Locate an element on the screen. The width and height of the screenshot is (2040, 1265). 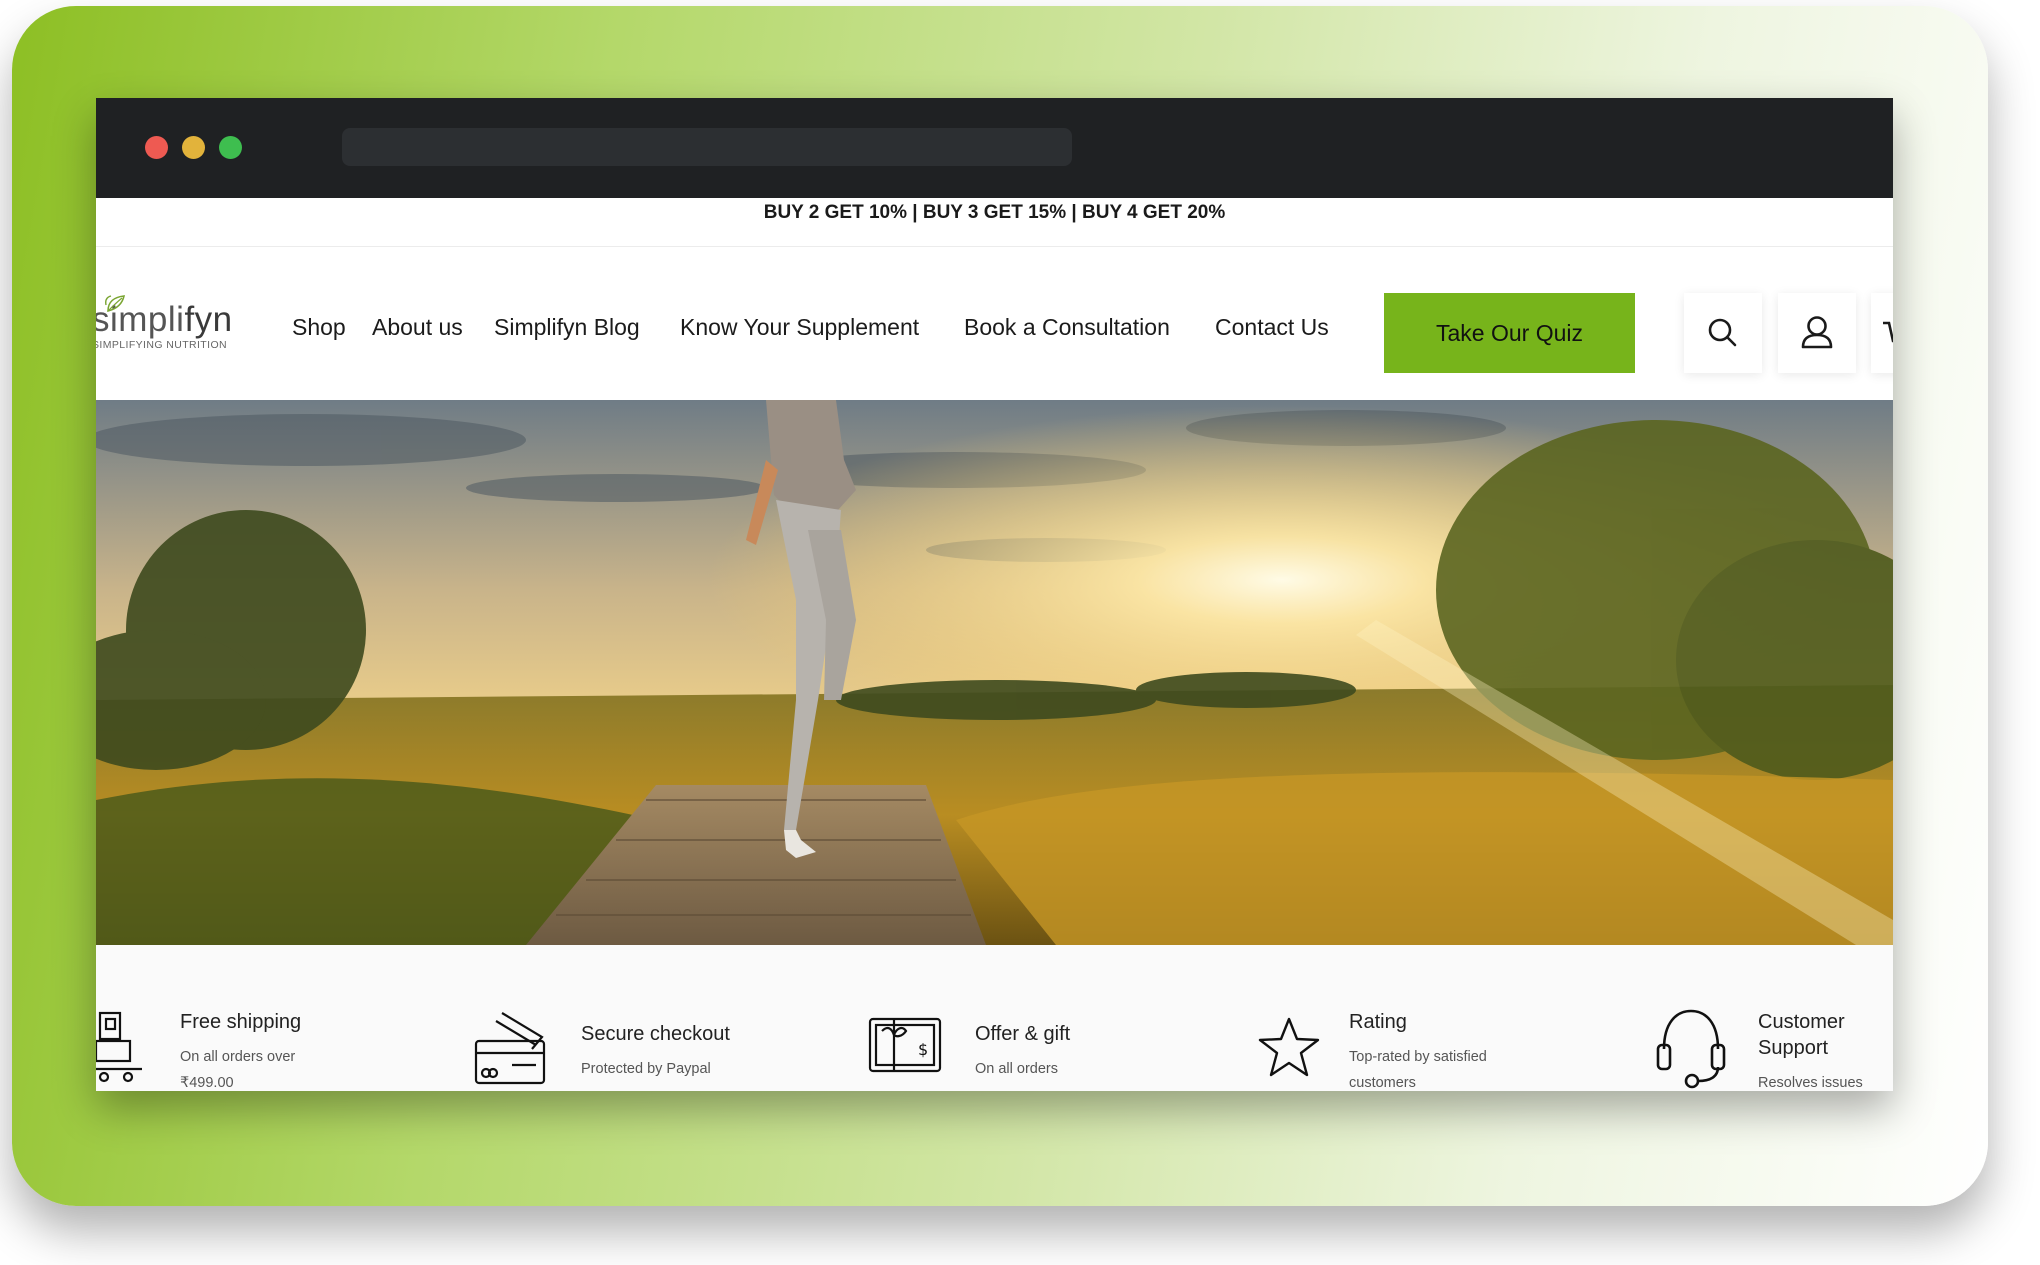
cart-button is located at coordinates (1882, 333).